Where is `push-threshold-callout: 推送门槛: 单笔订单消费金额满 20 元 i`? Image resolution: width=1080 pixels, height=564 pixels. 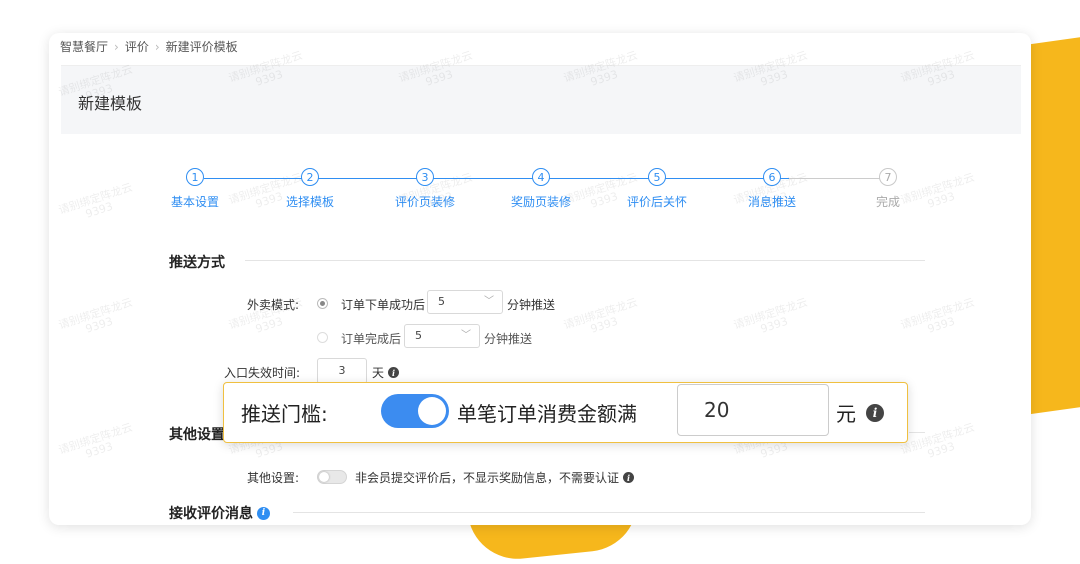 push-threshold-callout: 推送门槛: 单笔订单消费金额满 20 元 i is located at coordinates (565, 412).